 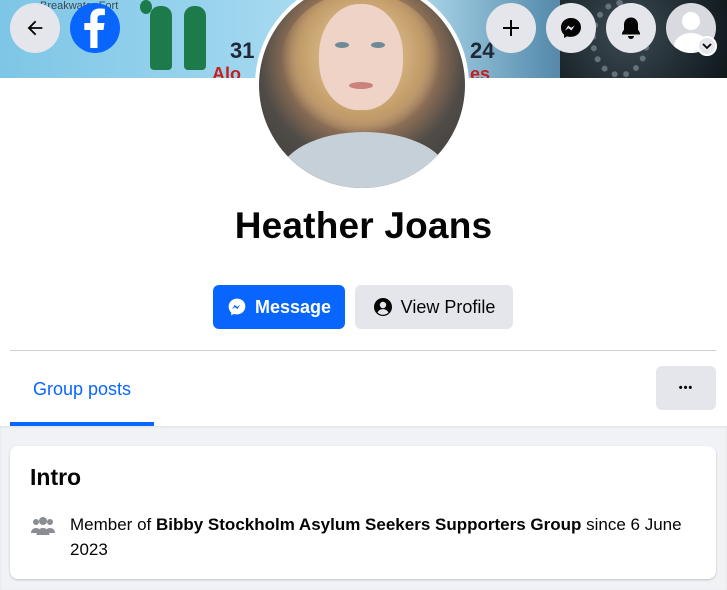 I want to click on messenger-button, so click(x=571, y=28).